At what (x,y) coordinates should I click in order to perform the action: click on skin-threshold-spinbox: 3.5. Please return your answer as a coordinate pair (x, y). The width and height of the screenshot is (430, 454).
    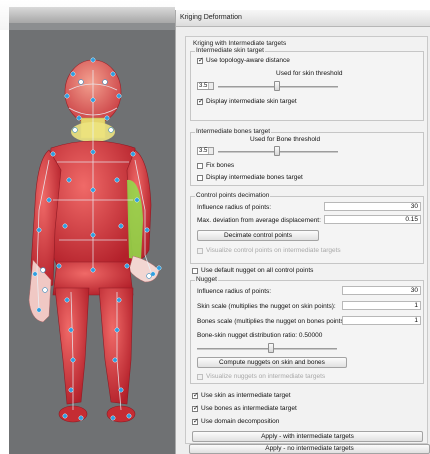
    Looking at the image, I should click on (205, 86).